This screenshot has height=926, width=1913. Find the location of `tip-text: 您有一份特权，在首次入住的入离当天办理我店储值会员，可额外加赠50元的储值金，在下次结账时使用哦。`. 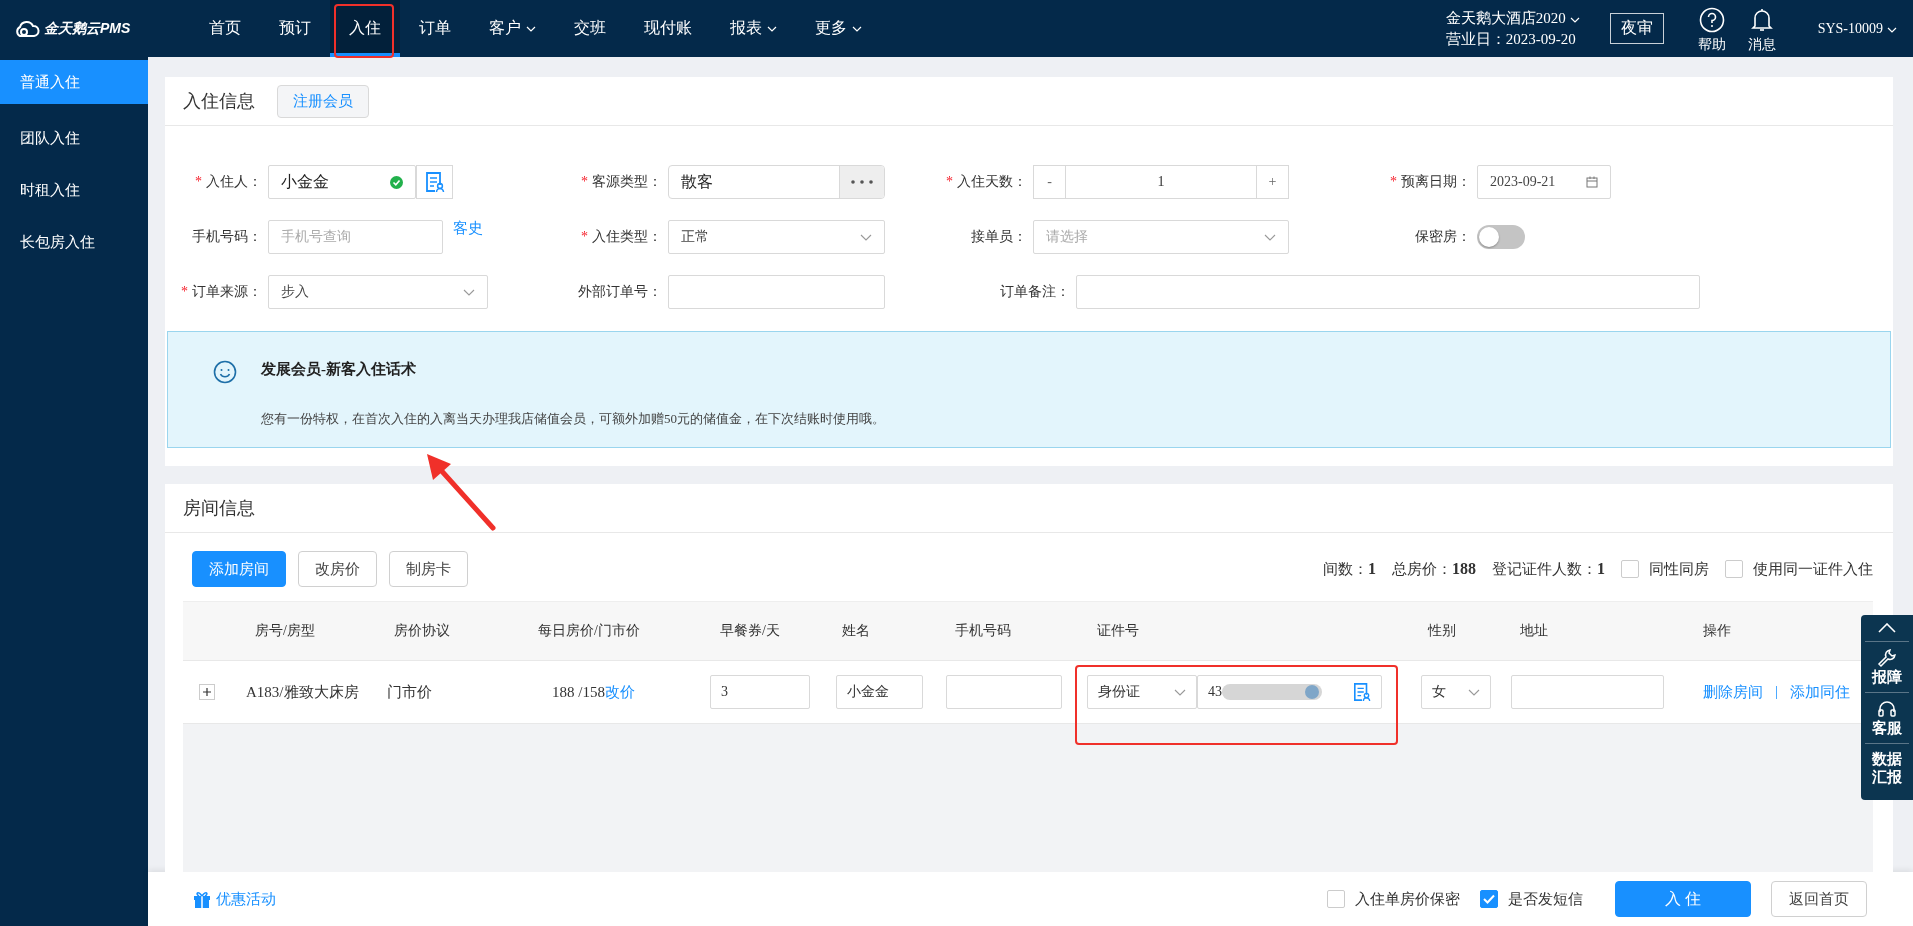

tip-text: 您有一份特权，在首次入住的入离当天办理我店储值会员，可额外加赠50元的储值金，在下次结账时使用哦。 is located at coordinates (573, 419).